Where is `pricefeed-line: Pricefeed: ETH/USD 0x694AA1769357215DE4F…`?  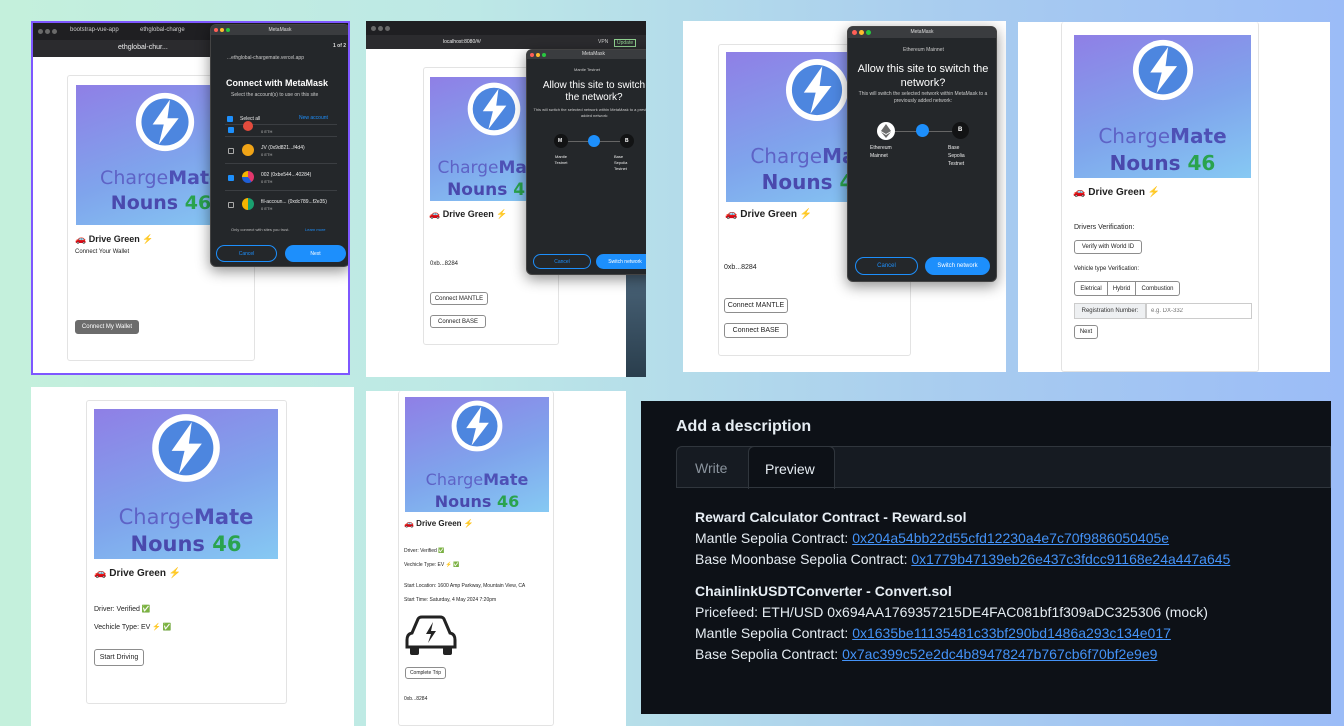 pricefeed-line: Pricefeed: ETH/USD 0x694AA1769357215DE4F… is located at coordinates (951, 612).